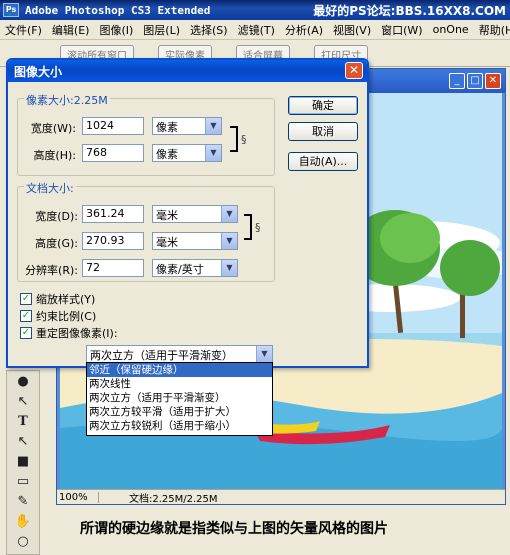  Describe the element at coordinates (23, 482) in the screenshot. I see `notes-tool-icon: ▭` at that location.